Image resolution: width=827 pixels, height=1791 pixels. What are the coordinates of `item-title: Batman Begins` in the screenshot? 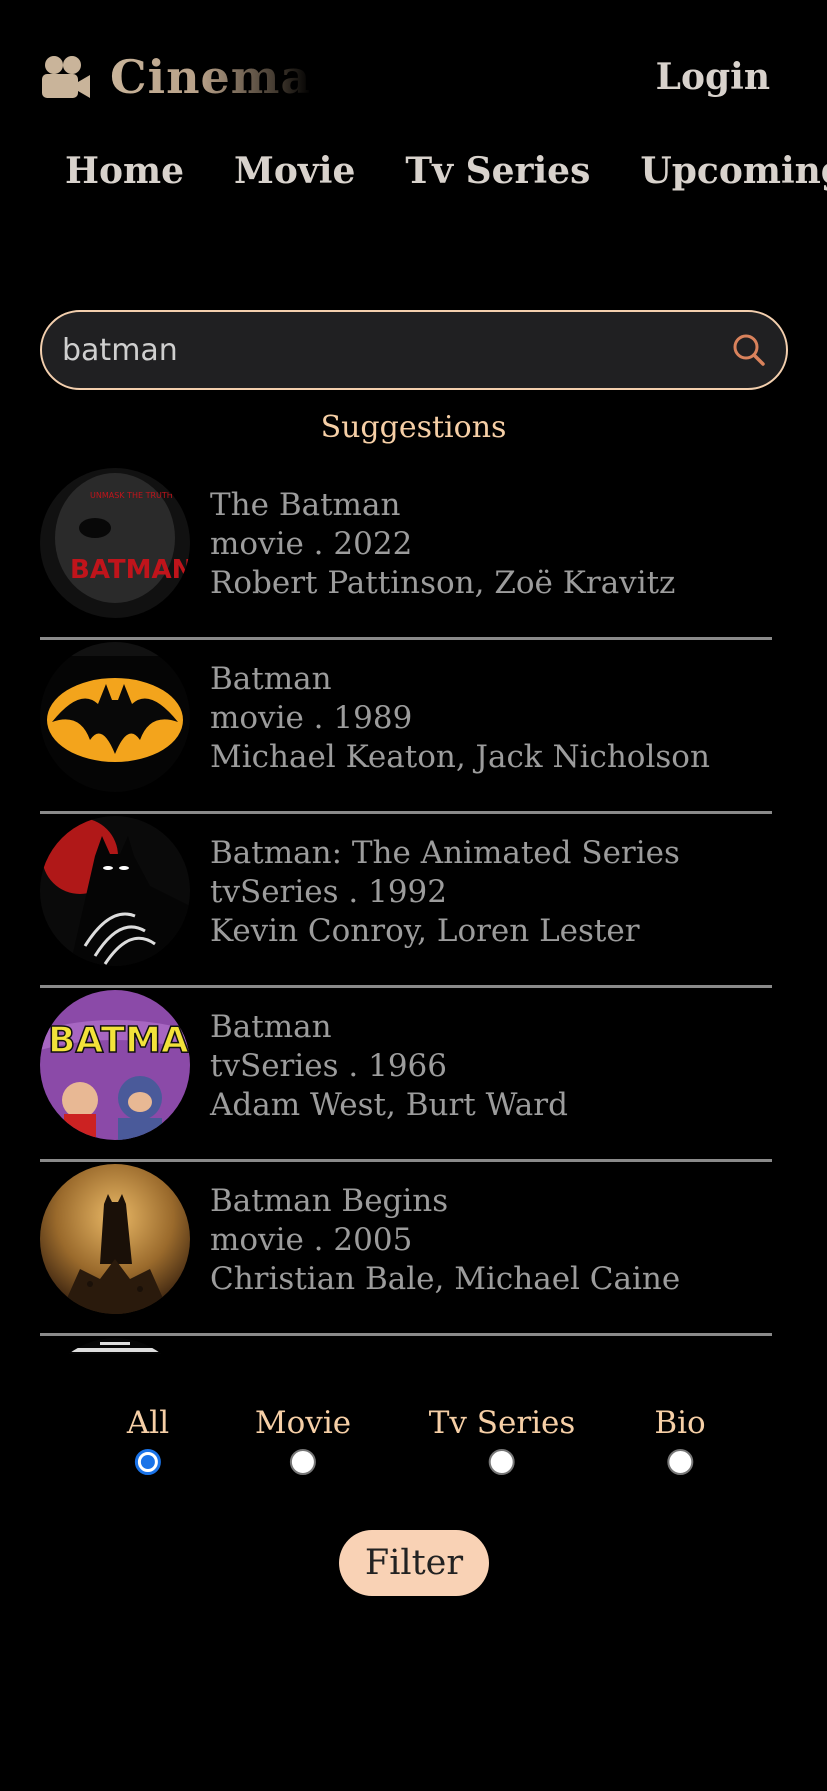 It's located at (329, 1201).